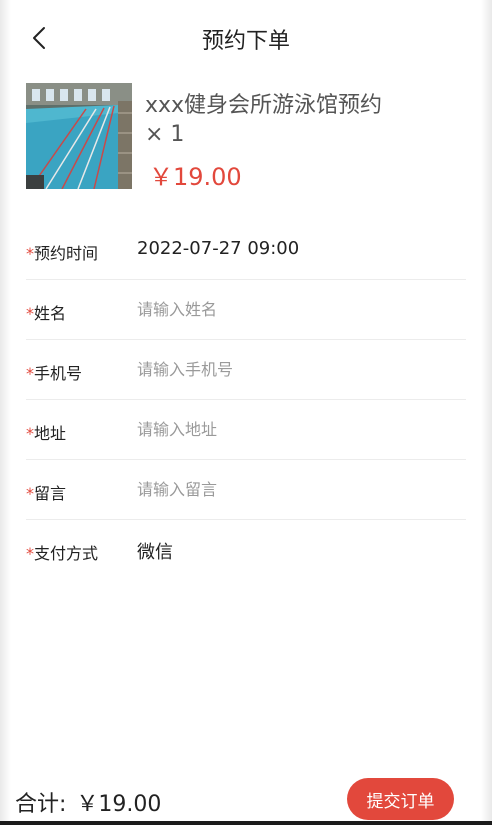  I want to click on form-row-address: *地址, so click(246, 430).